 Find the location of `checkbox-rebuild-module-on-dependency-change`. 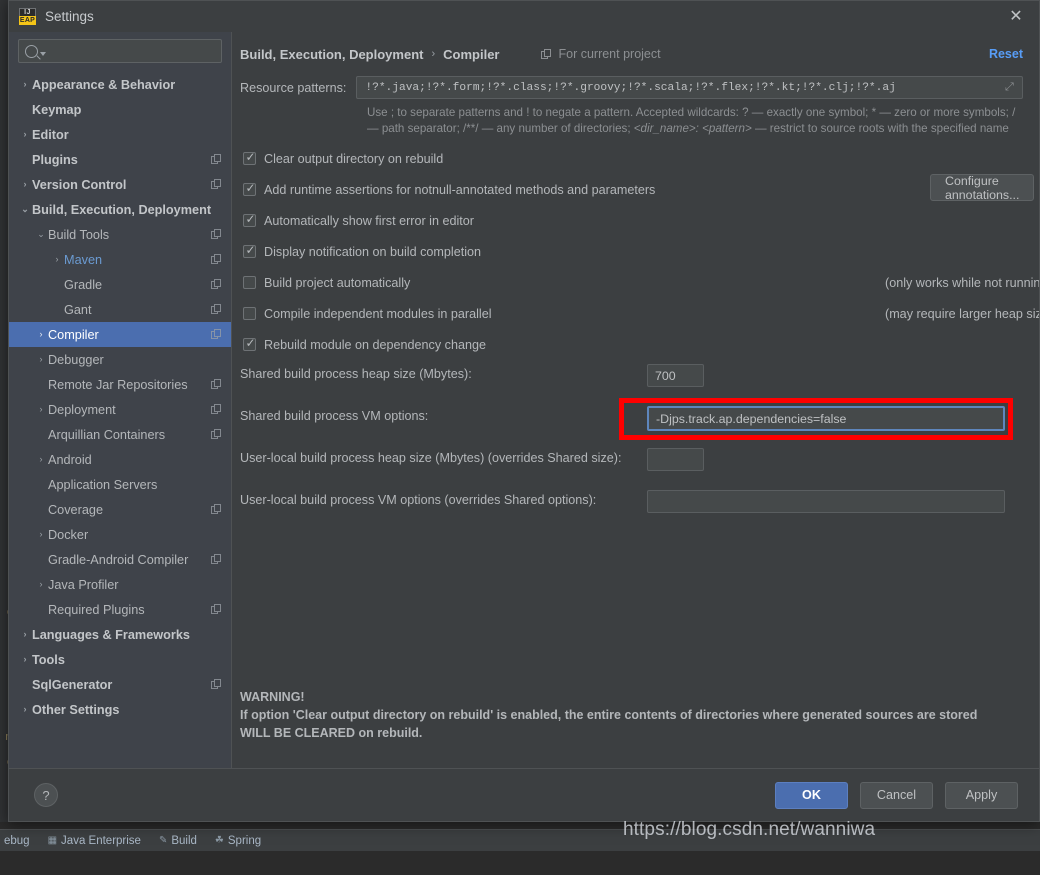

checkbox-rebuild-module-on-dependency-change is located at coordinates (249, 344).